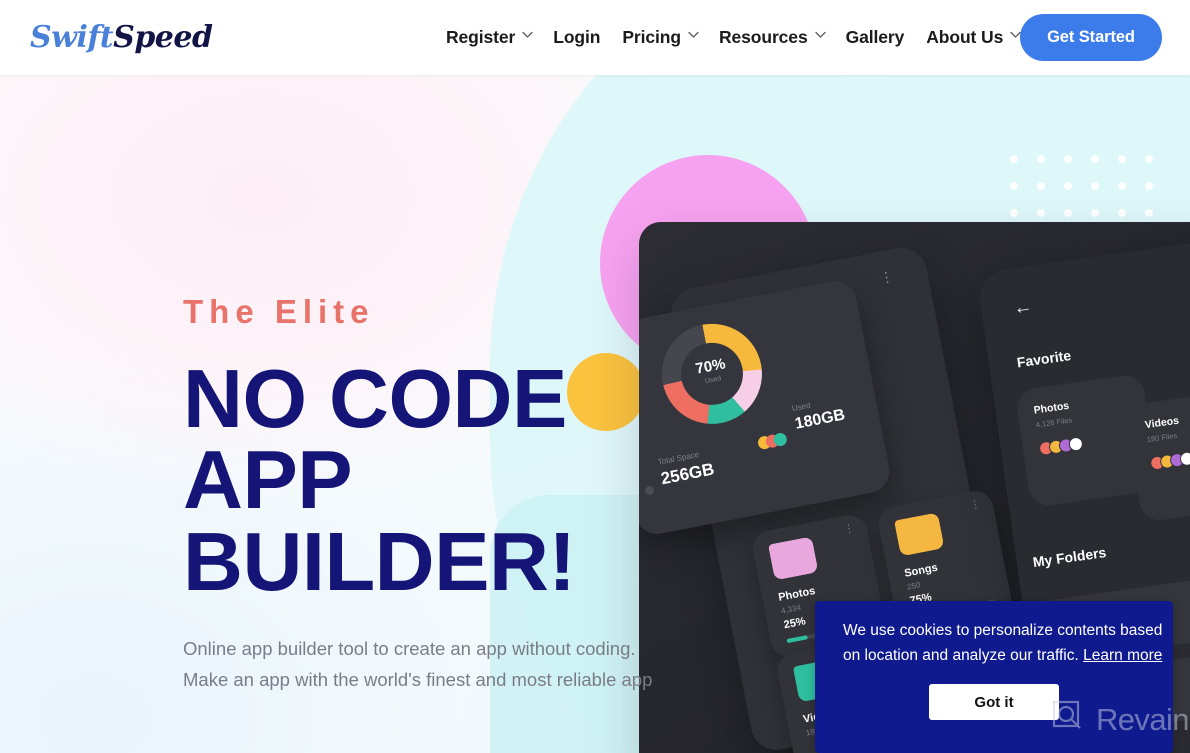 Image resolution: width=1190 pixels, height=753 pixels. I want to click on nav-item-login: Login, so click(576, 37).